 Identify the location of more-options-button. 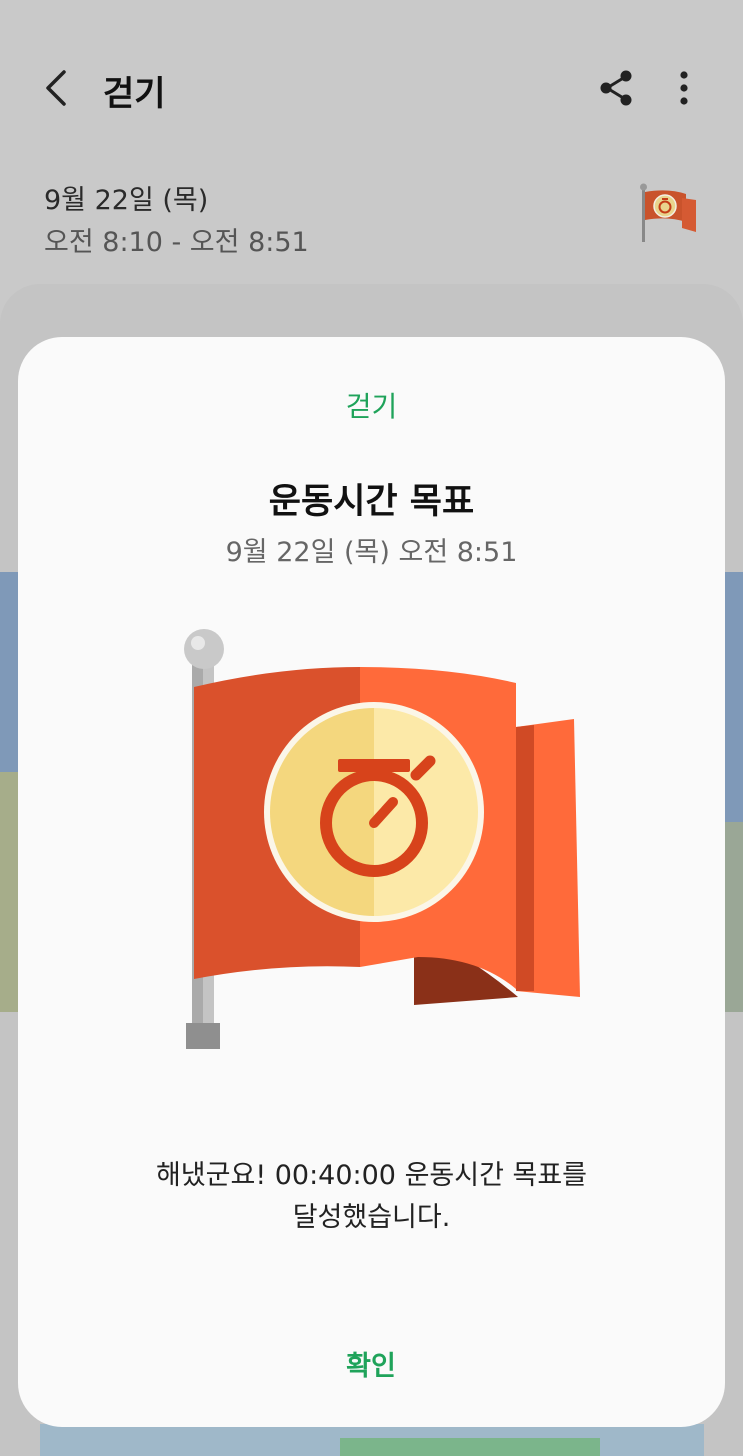
(684, 88).